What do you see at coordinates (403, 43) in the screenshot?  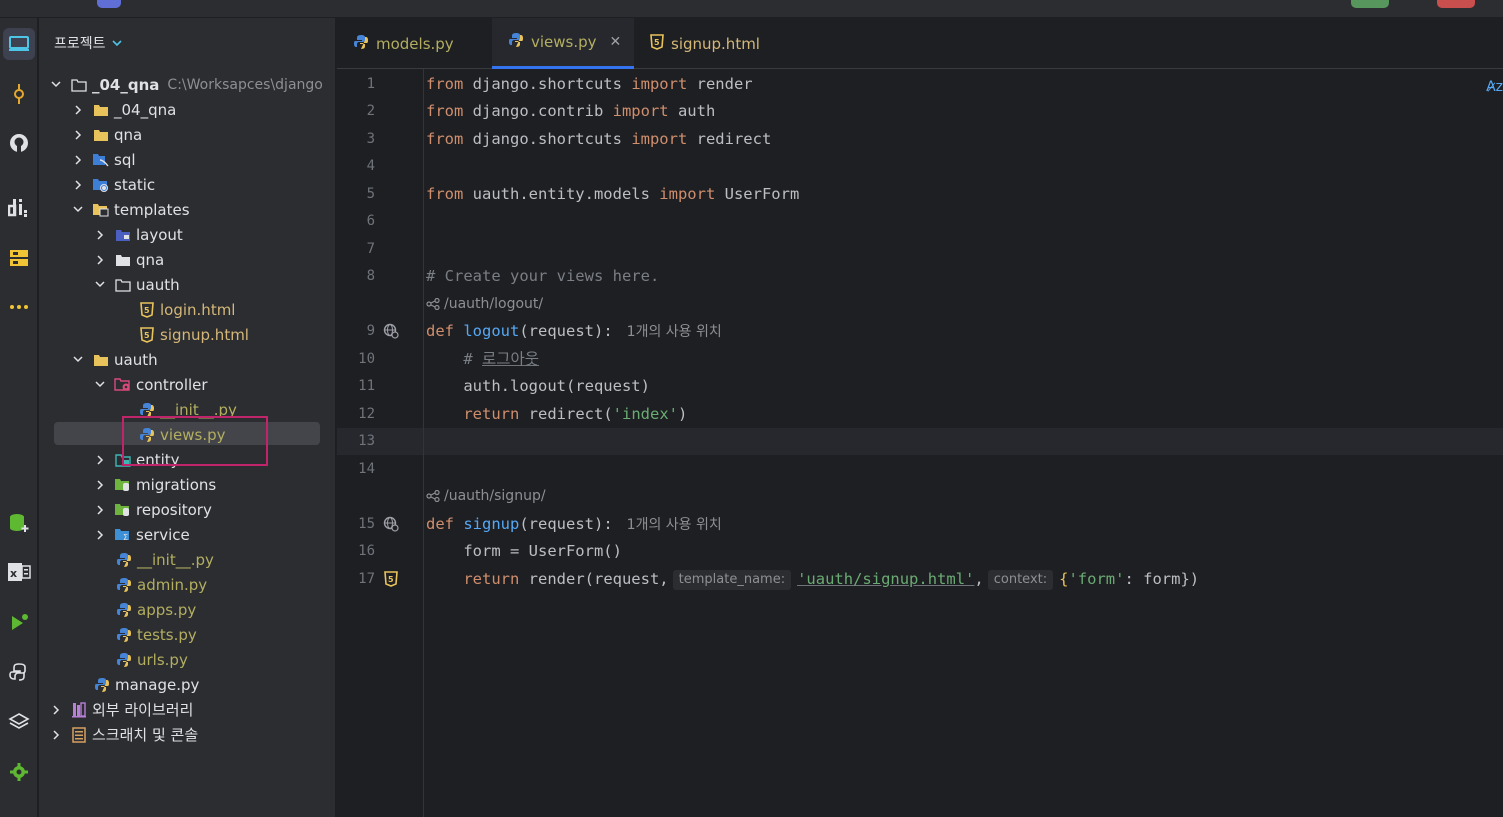 I see `tab-models-py: models.py` at bounding box center [403, 43].